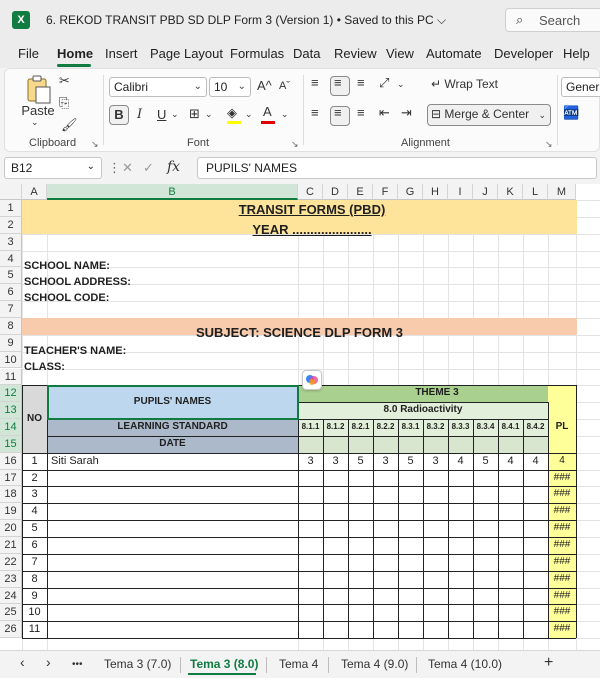 The height and width of the screenshot is (678, 600). Describe the element at coordinates (172, 427) in the screenshot. I see `learning-standard-header: LEARNING STANDARD` at that location.